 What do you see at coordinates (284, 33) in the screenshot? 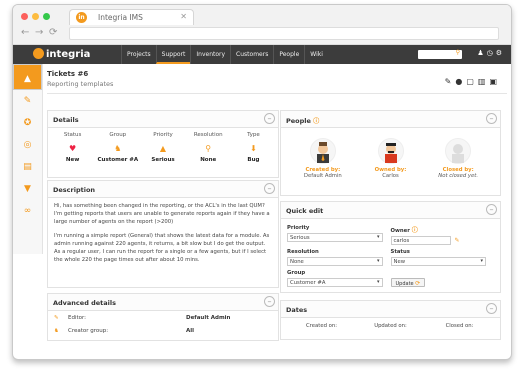
I see `url-bar` at bounding box center [284, 33].